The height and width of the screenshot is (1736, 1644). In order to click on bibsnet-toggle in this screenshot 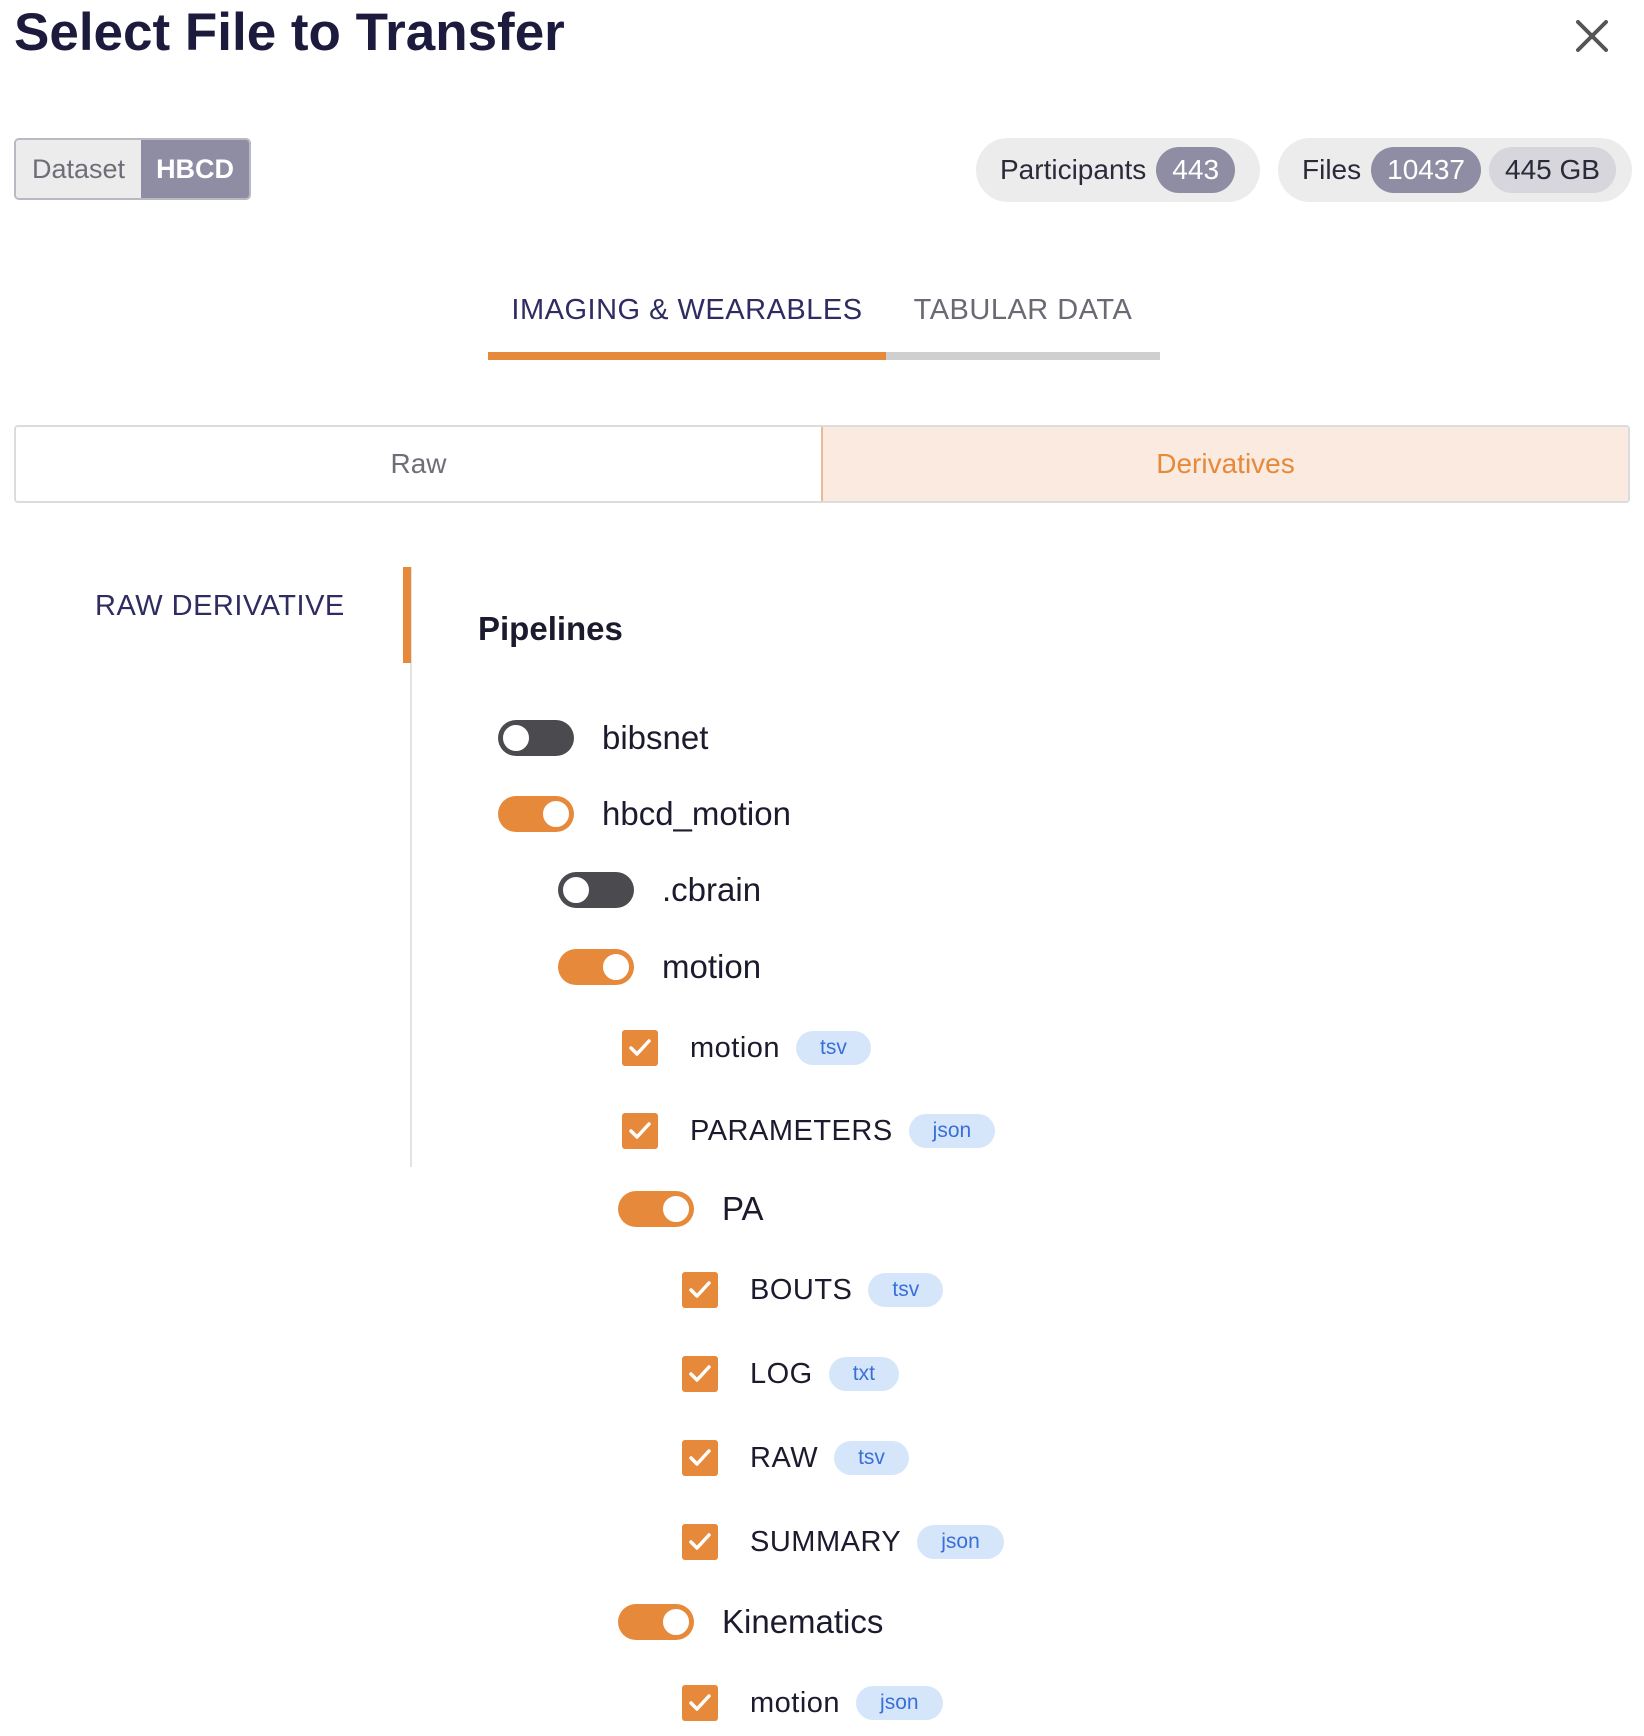, I will do `click(536, 738)`.